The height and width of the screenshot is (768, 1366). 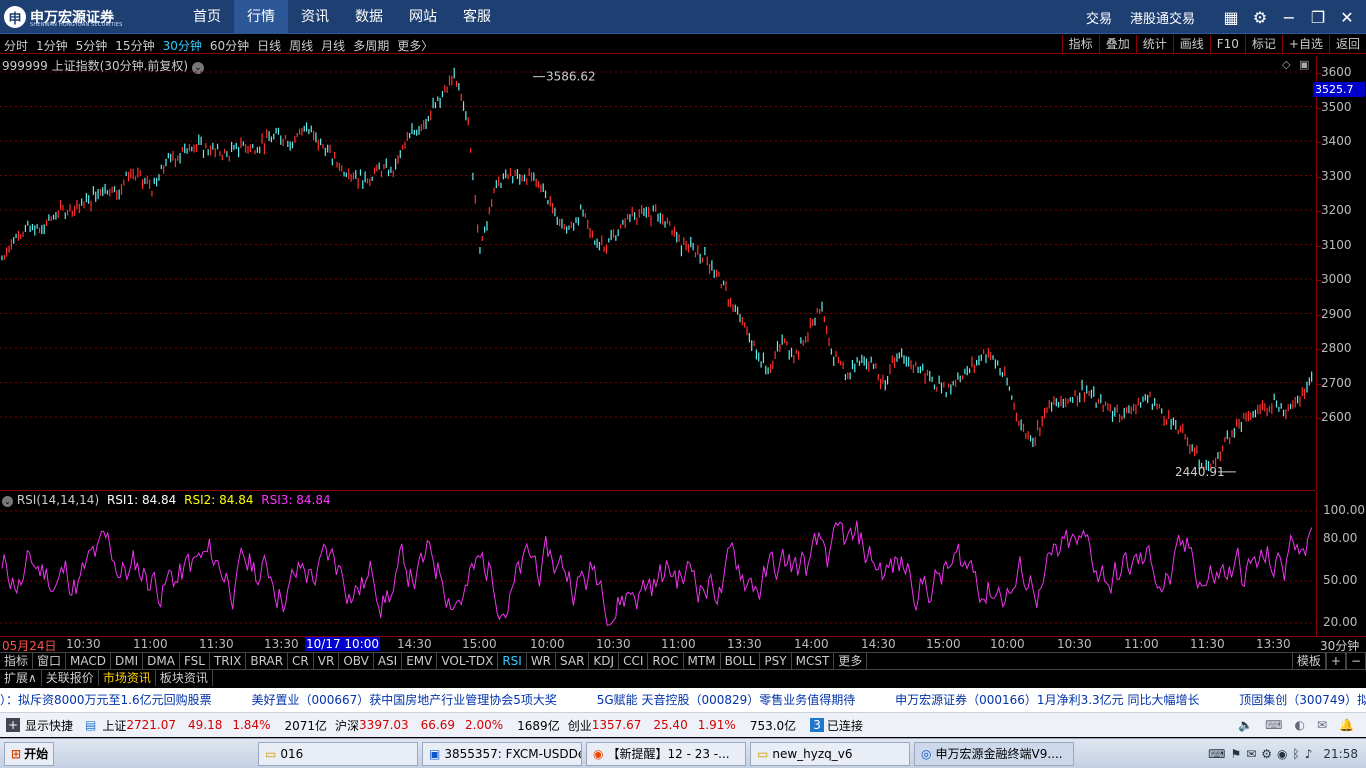 What do you see at coordinates (1305, 44) in the screenshot?
I see `add-watchlist-button: +自选` at bounding box center [1305, 44].